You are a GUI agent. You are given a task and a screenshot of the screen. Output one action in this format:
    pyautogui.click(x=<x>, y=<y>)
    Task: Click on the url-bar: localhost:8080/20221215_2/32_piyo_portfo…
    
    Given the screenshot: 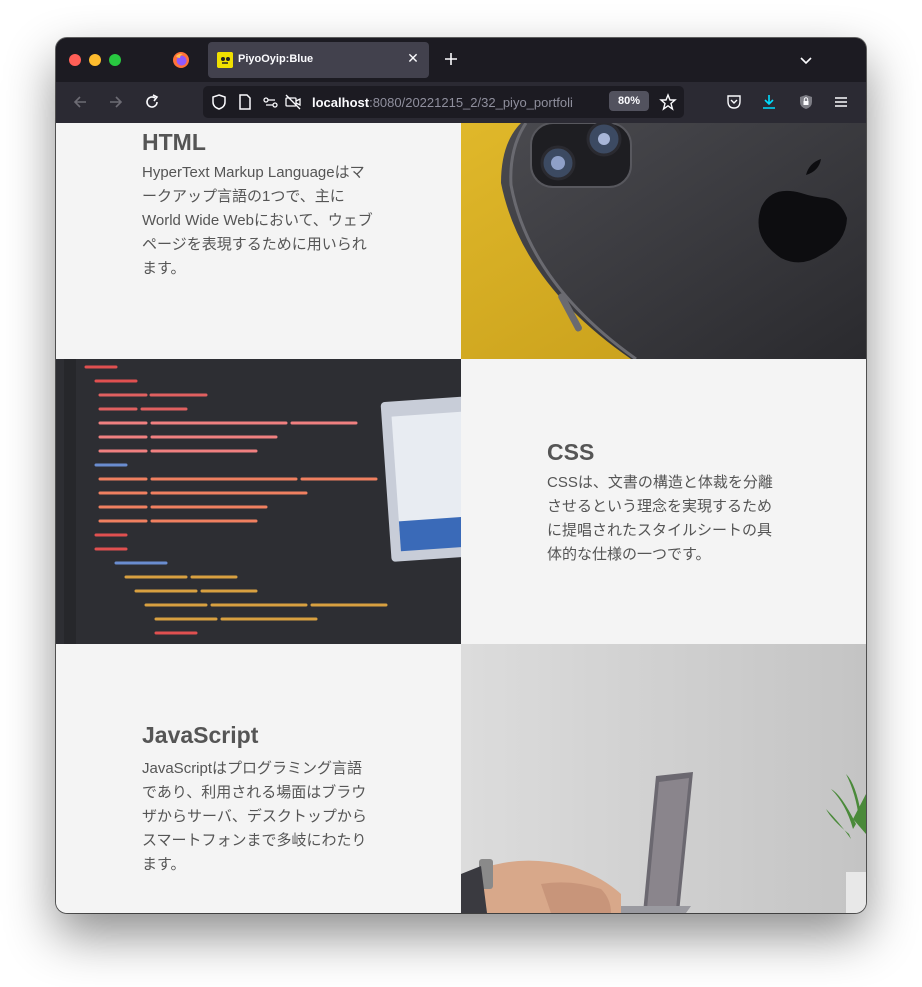 What is the action you would take?
    pyautogui.click(x=443, y=102)
    